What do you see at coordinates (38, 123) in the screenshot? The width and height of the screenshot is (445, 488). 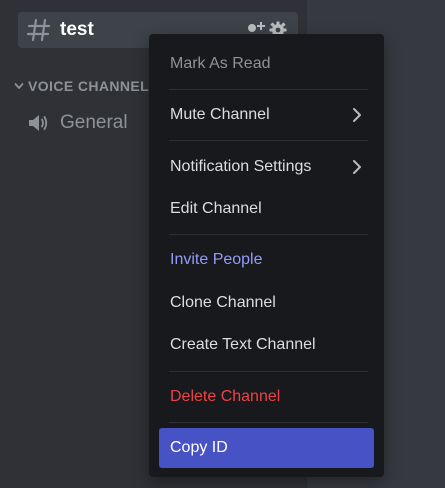 I see `speaker-icon` at bounding box center [38, 123].